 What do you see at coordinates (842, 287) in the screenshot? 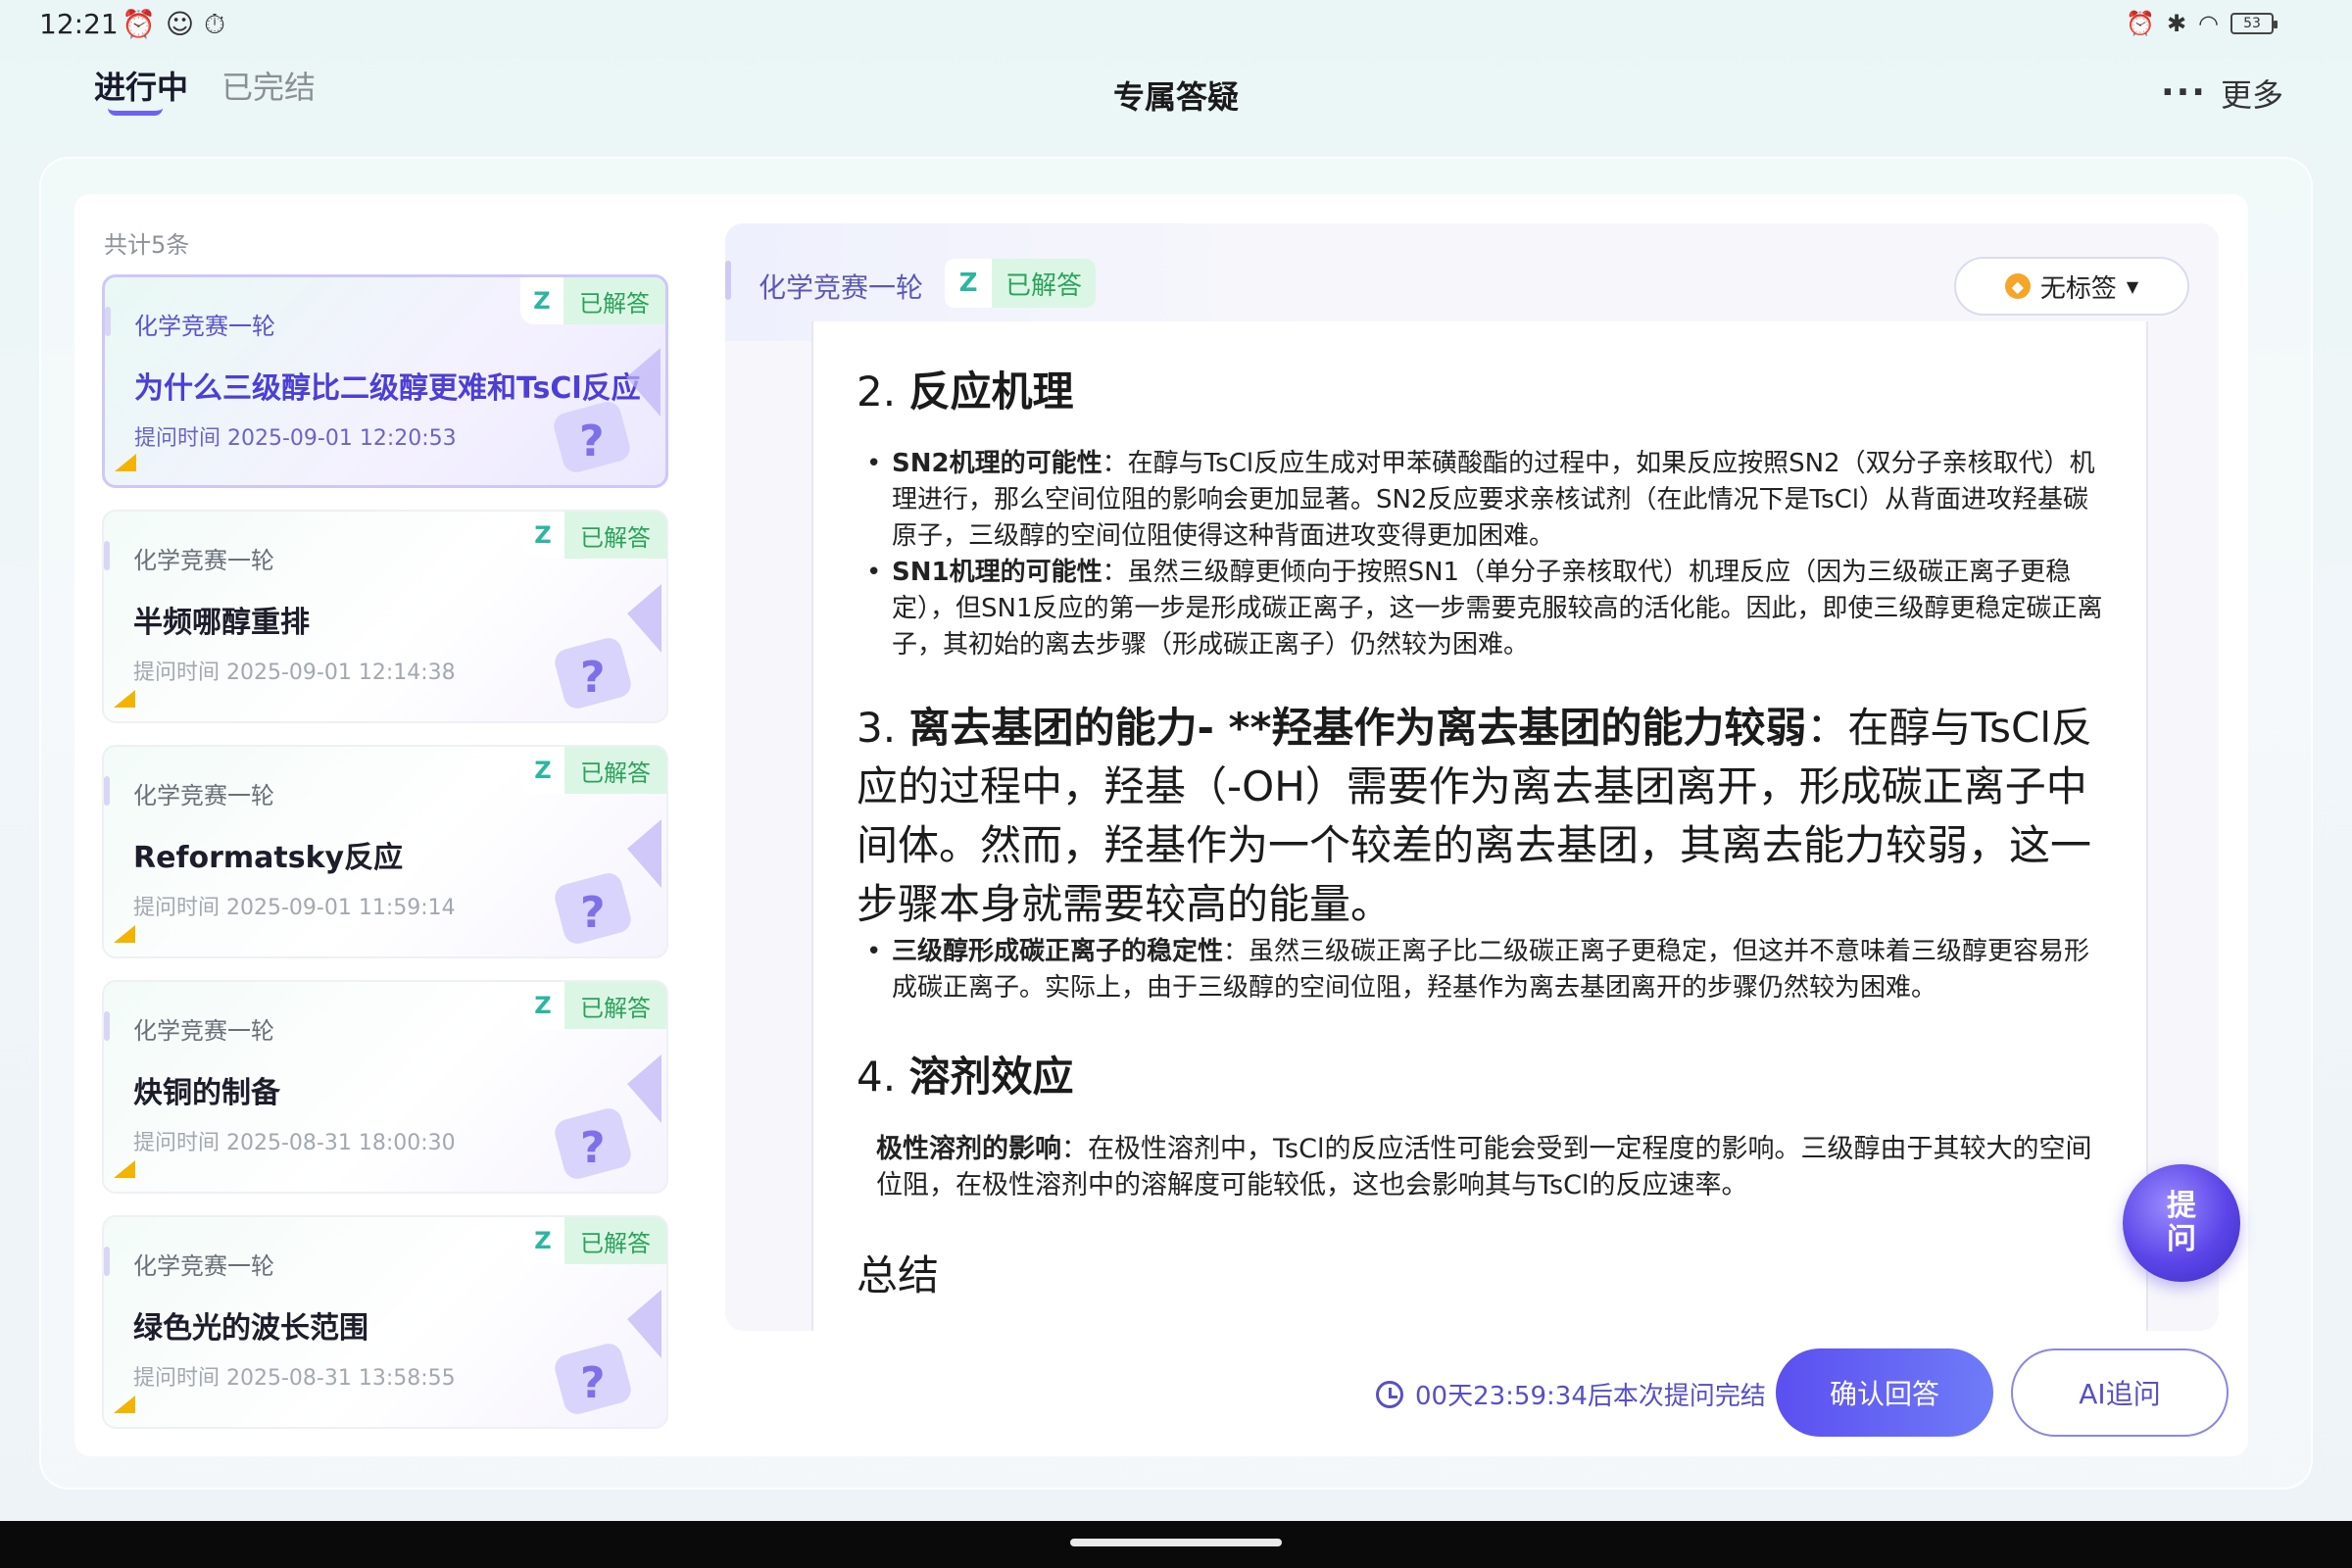
I see `detail-category: 化学竞赛一轮` at bounding box center [842, 287].